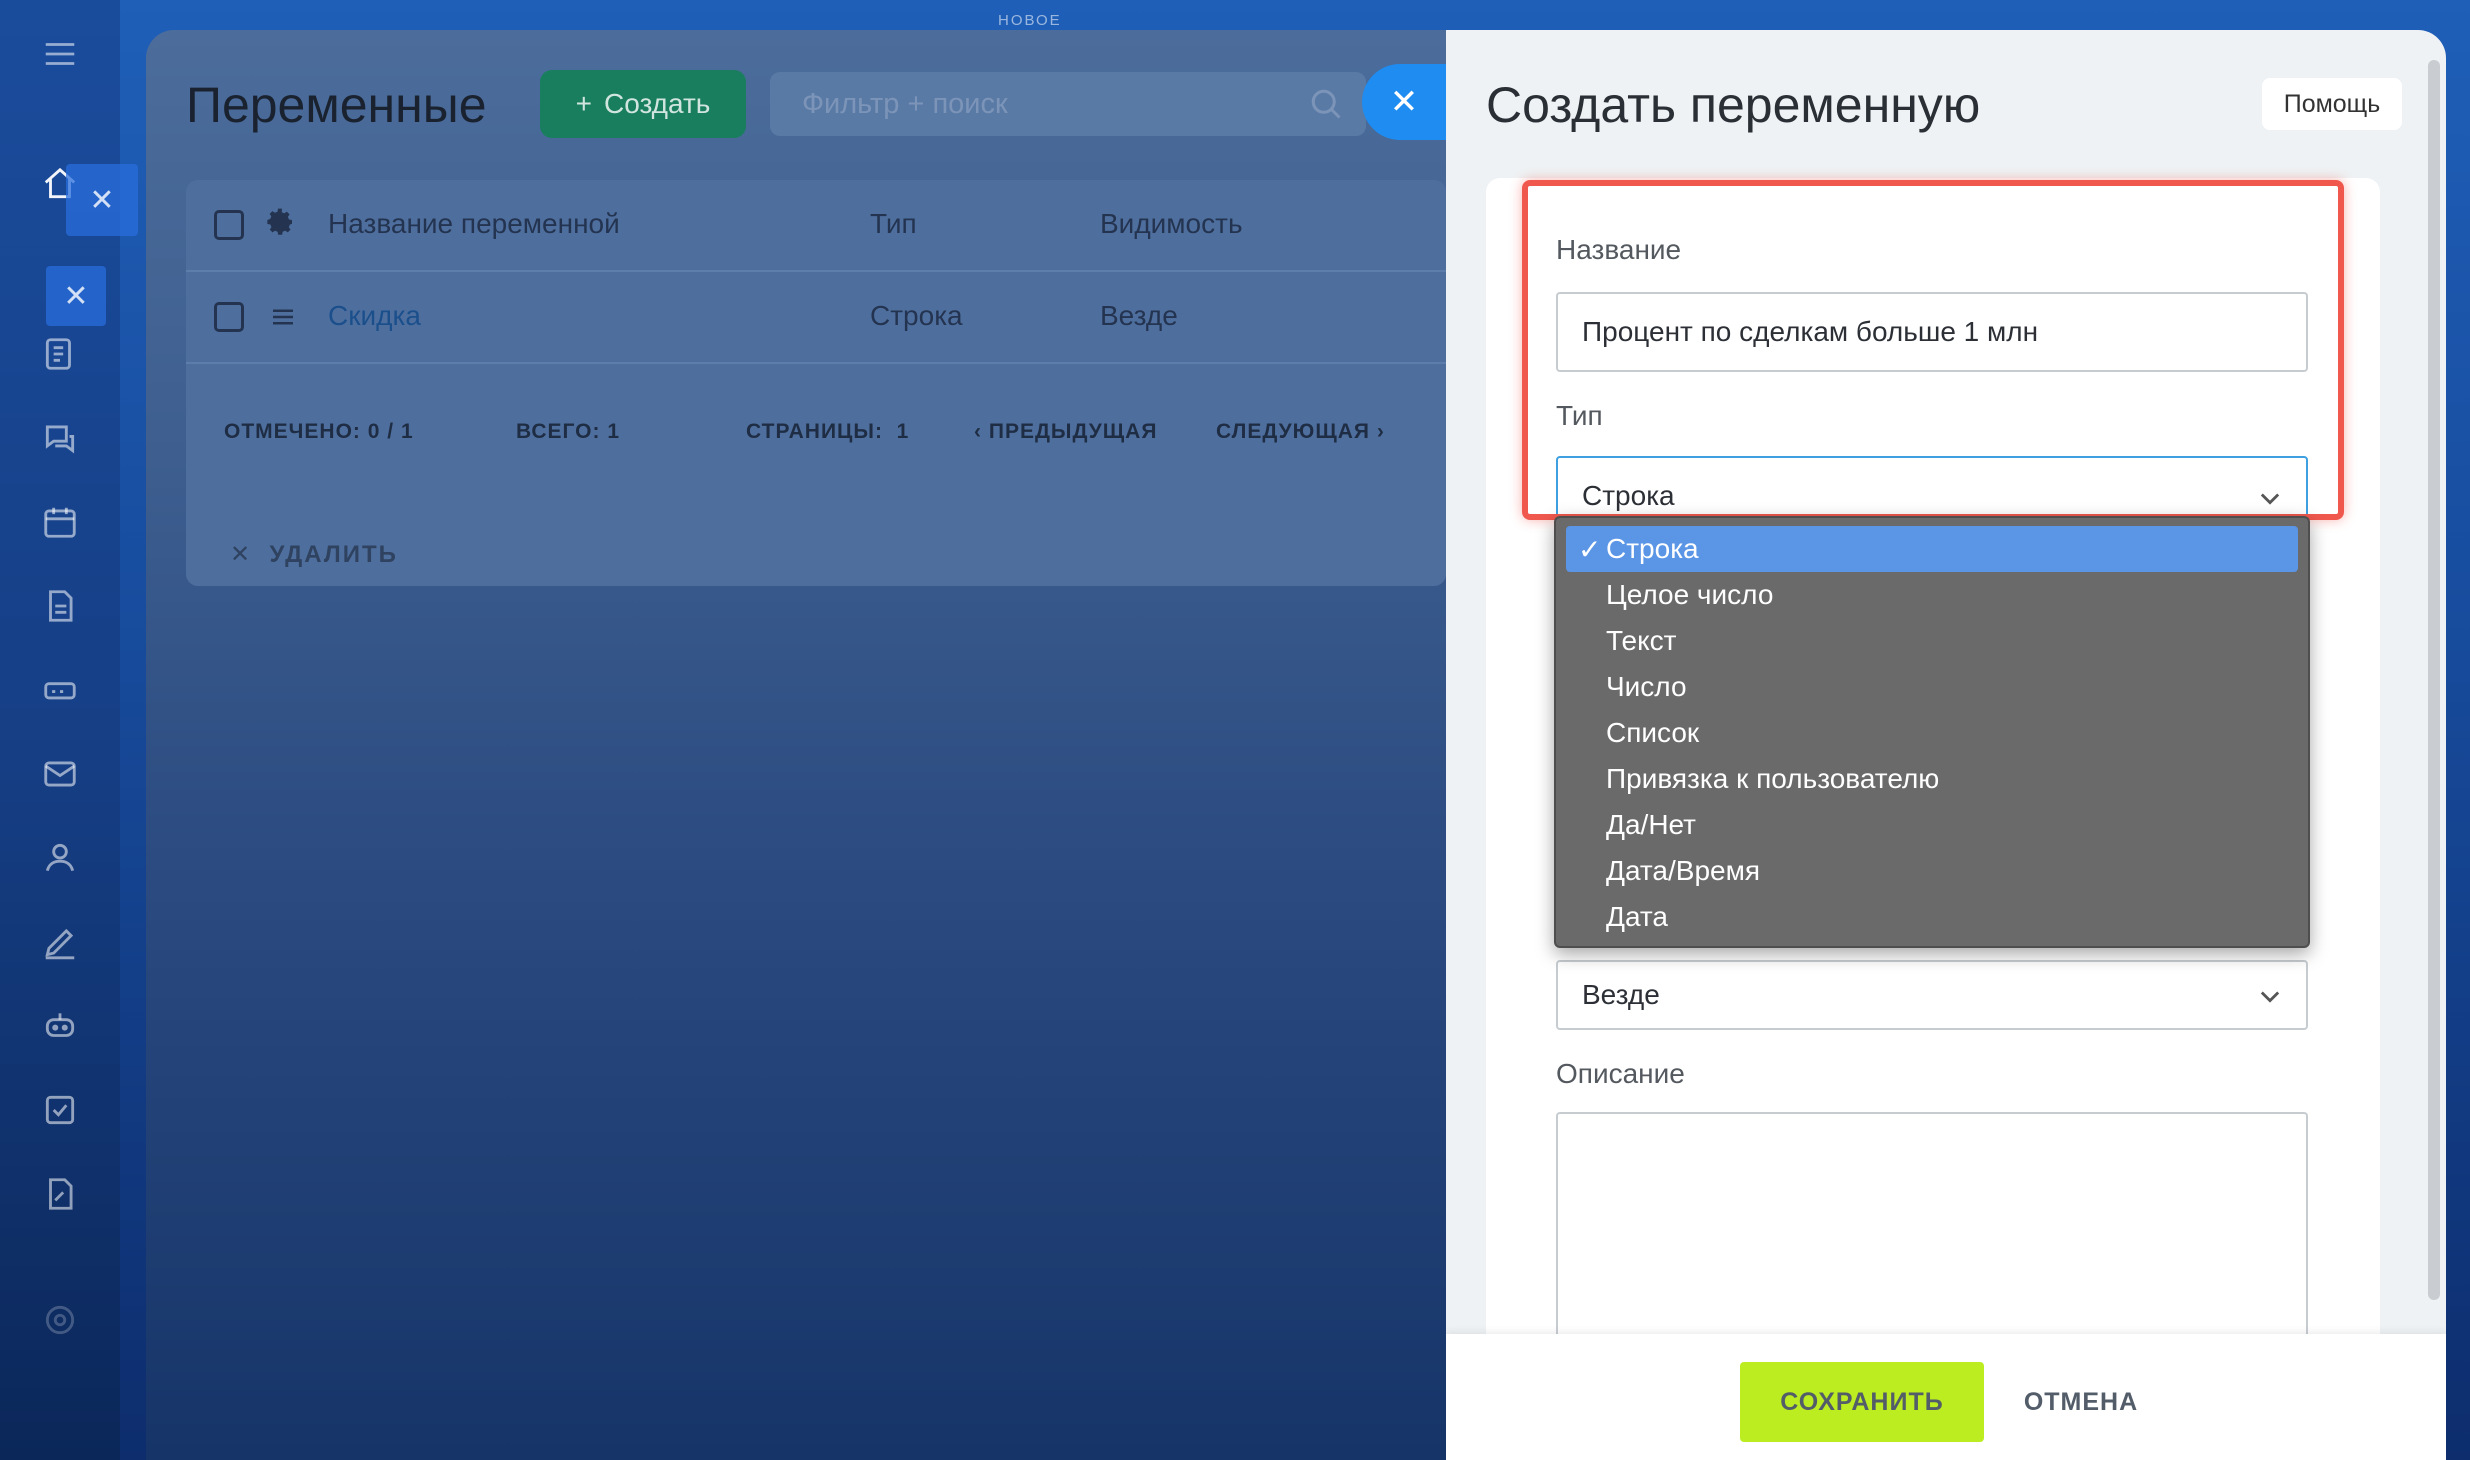 The image size is (2470, 1460). I want to click on create-button: + Создать, so click(643, 104).